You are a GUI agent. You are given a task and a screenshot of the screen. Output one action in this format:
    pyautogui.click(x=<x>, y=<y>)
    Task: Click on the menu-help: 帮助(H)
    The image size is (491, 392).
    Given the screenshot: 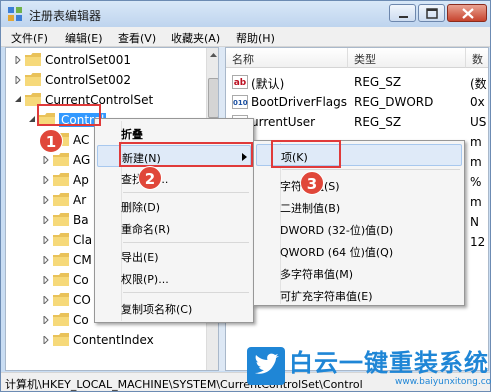 What is the action you would take?
    pyautogui.click(x=255, y=38)
    